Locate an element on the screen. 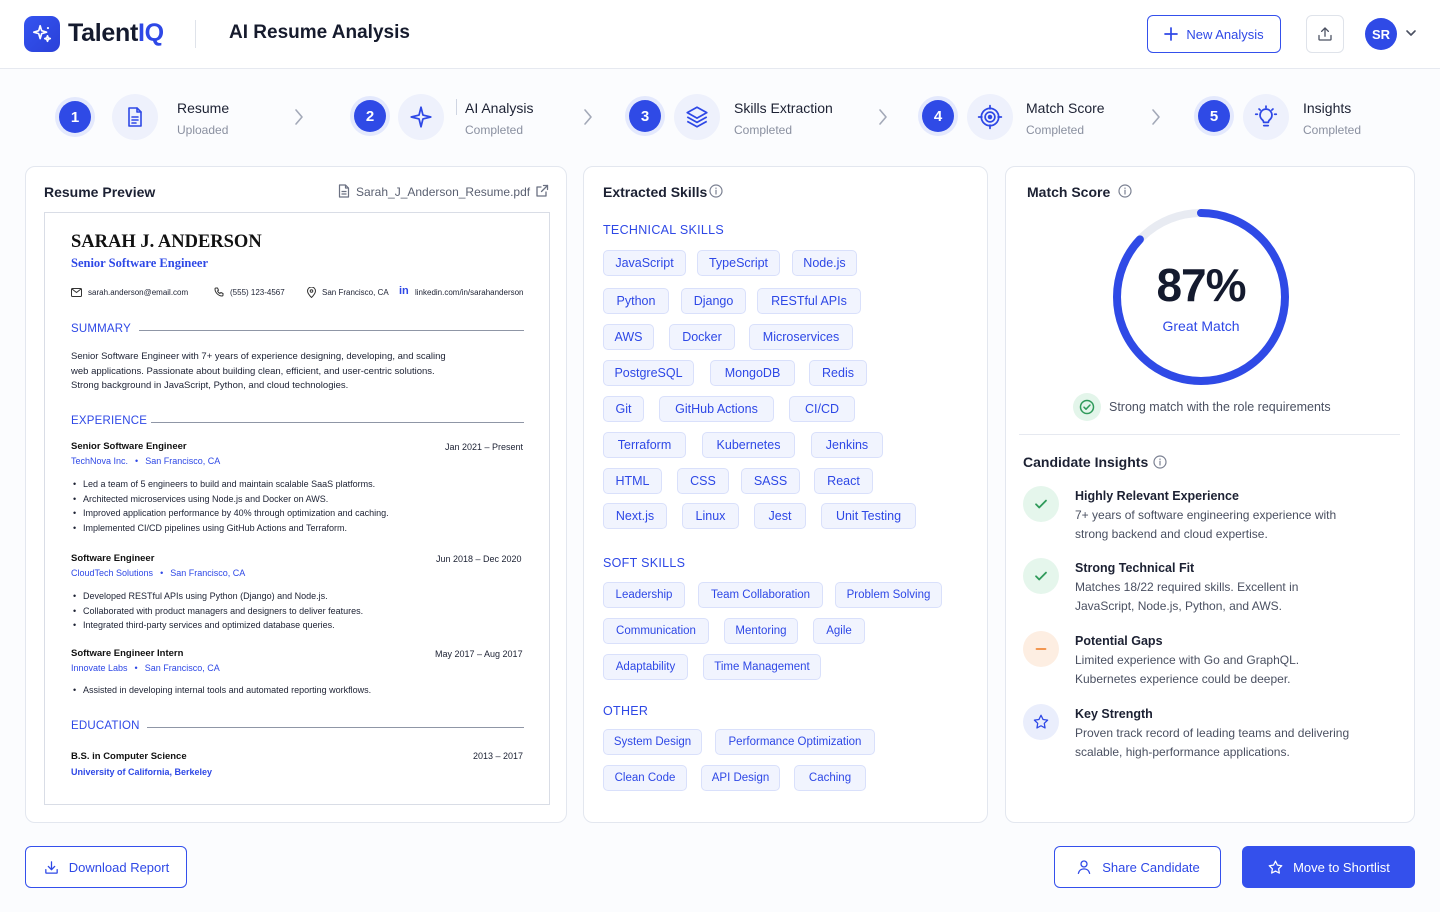 This screenshot has width=1440, height=912. resume-preview-title: Resume Preview is located at coordinates (100, 192).